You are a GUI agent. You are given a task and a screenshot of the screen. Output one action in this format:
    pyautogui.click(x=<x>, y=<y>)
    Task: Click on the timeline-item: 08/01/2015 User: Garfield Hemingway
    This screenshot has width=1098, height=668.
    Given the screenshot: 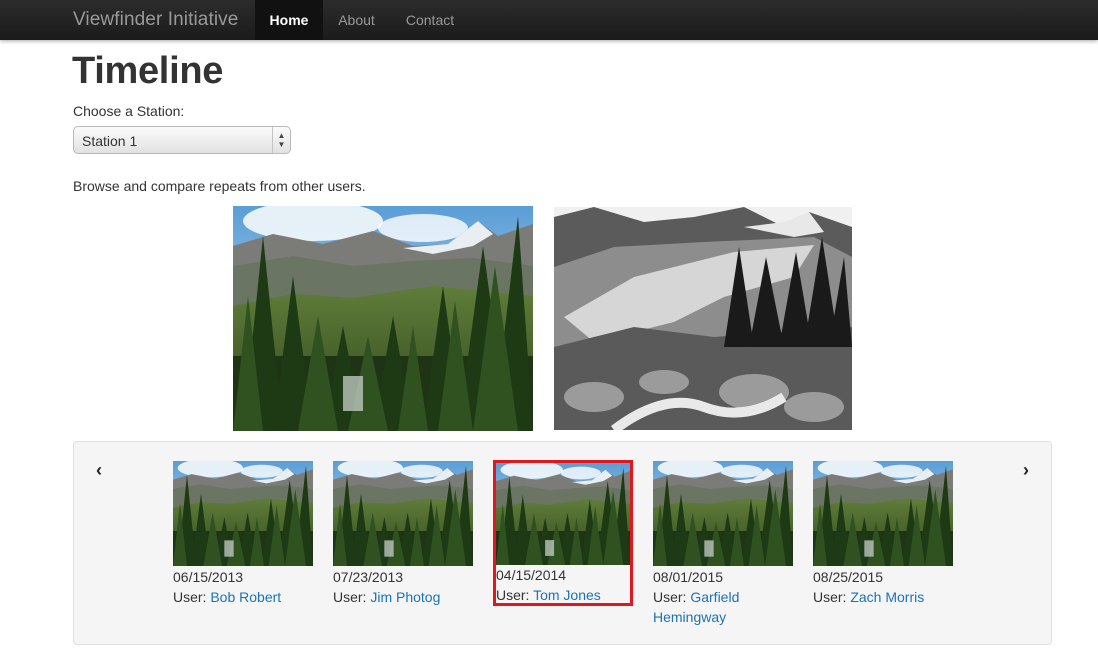 What is the action you would take?
    pyautogui.click(x=723, y=544)
    